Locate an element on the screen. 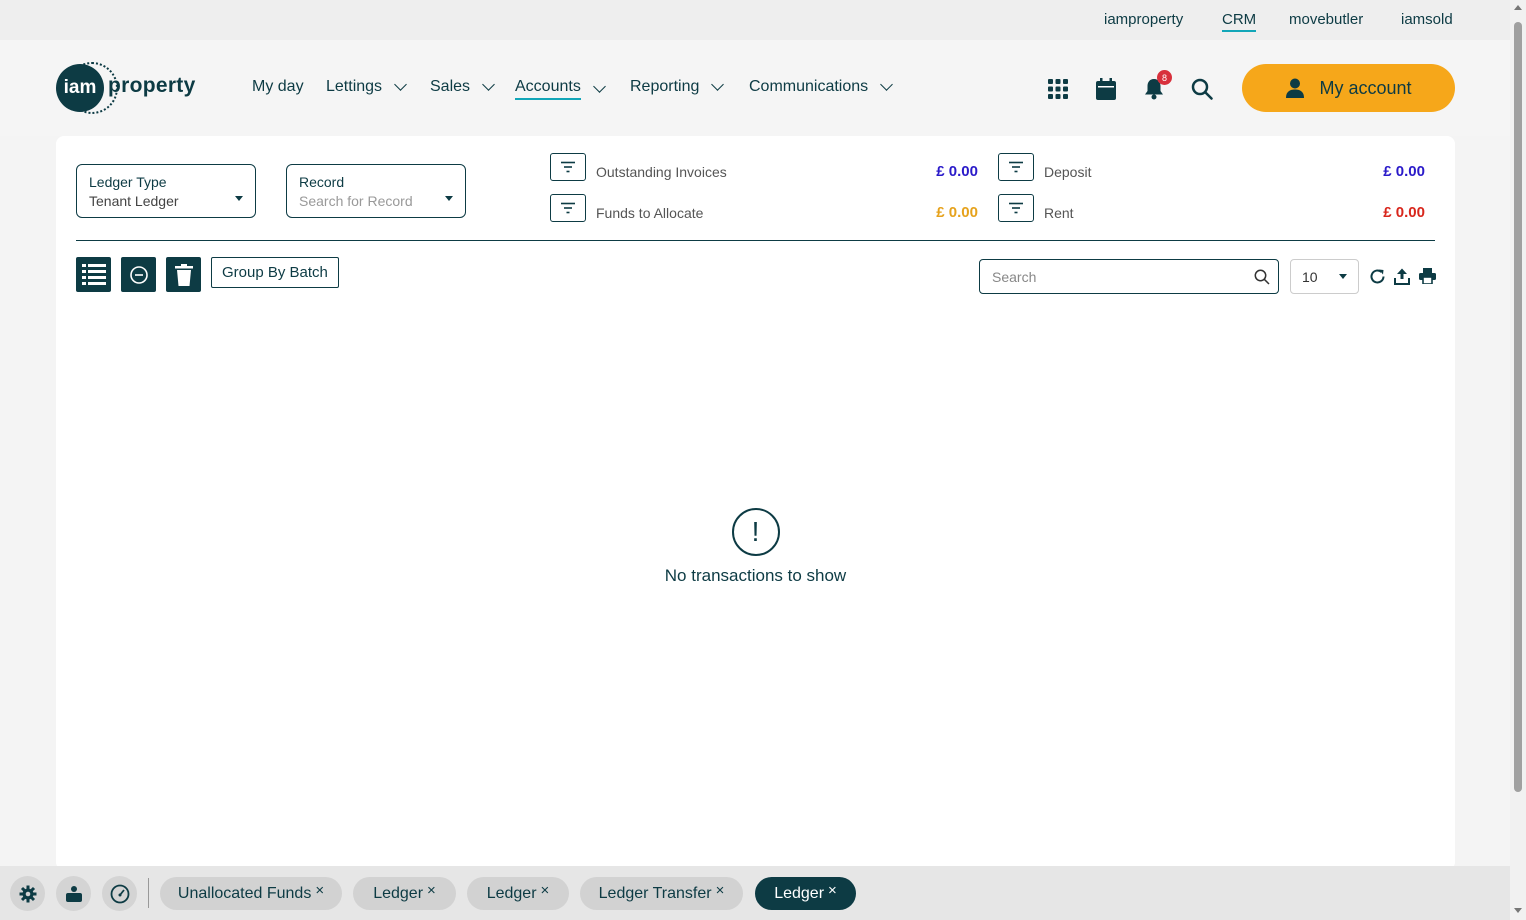  scrollbar-thumb is located at coordinates (1518, 407).